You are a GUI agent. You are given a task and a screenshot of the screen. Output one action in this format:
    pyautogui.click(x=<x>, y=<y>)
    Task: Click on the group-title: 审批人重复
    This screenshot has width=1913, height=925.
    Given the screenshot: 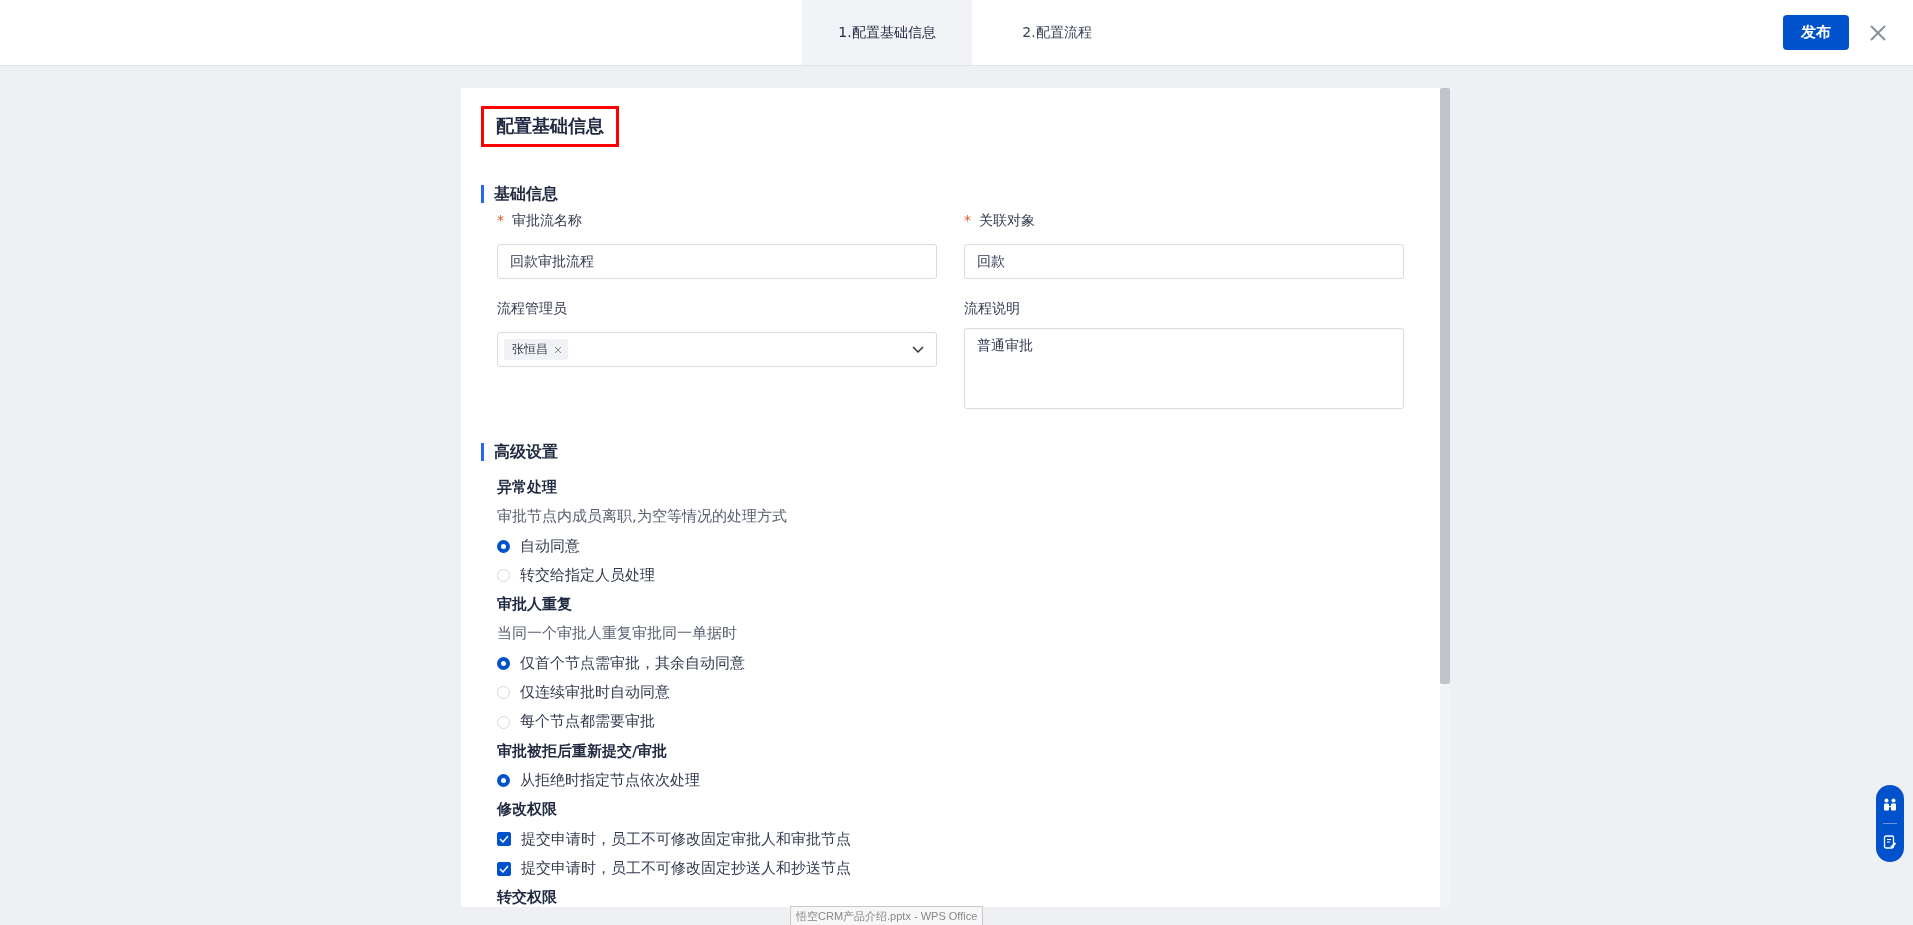 What is the action you would take?
    pyautogui.click(x=535, y=605)
    